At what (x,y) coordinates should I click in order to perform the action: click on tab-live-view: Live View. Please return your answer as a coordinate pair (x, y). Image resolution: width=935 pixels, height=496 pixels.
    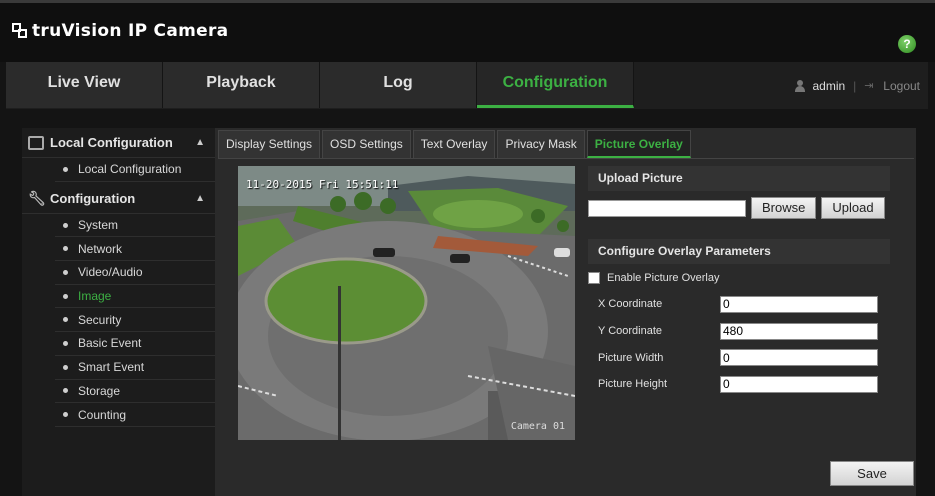
    Looking at the image, I should click on (84, 85).